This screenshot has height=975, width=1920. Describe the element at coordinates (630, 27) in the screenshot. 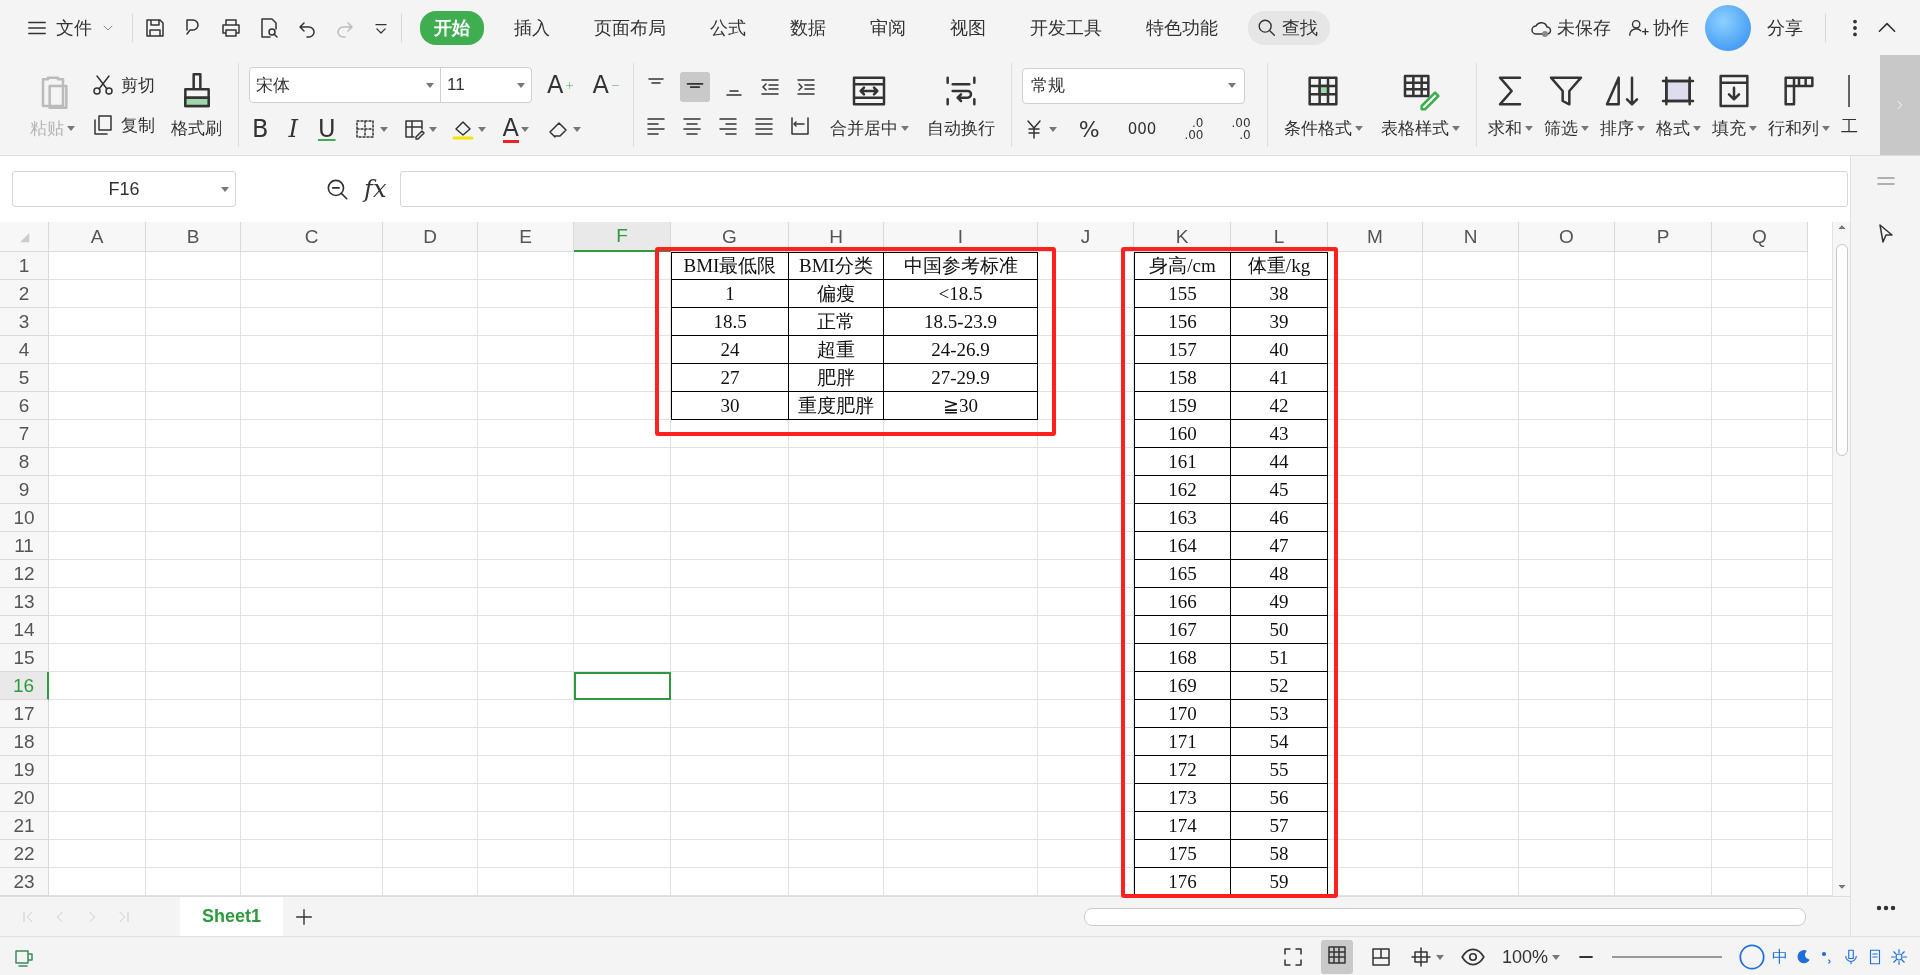

I see `ribbon-tab: 页面布局` at that location.